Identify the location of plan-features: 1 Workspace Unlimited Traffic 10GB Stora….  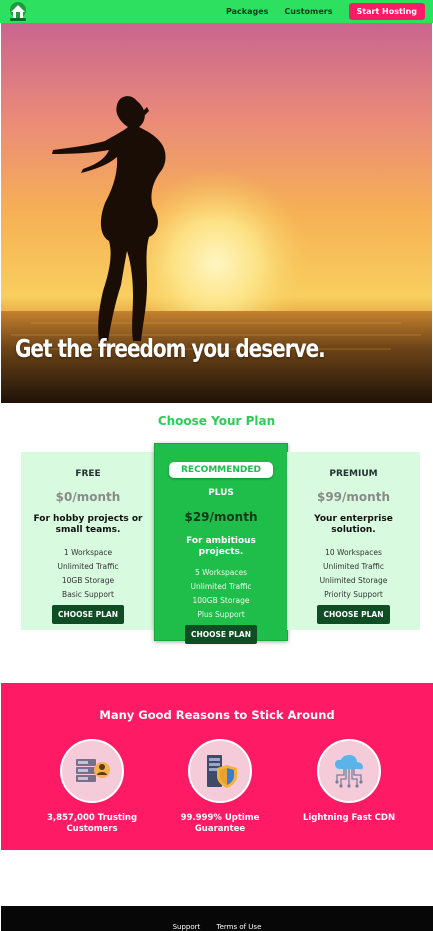
(88, 574).